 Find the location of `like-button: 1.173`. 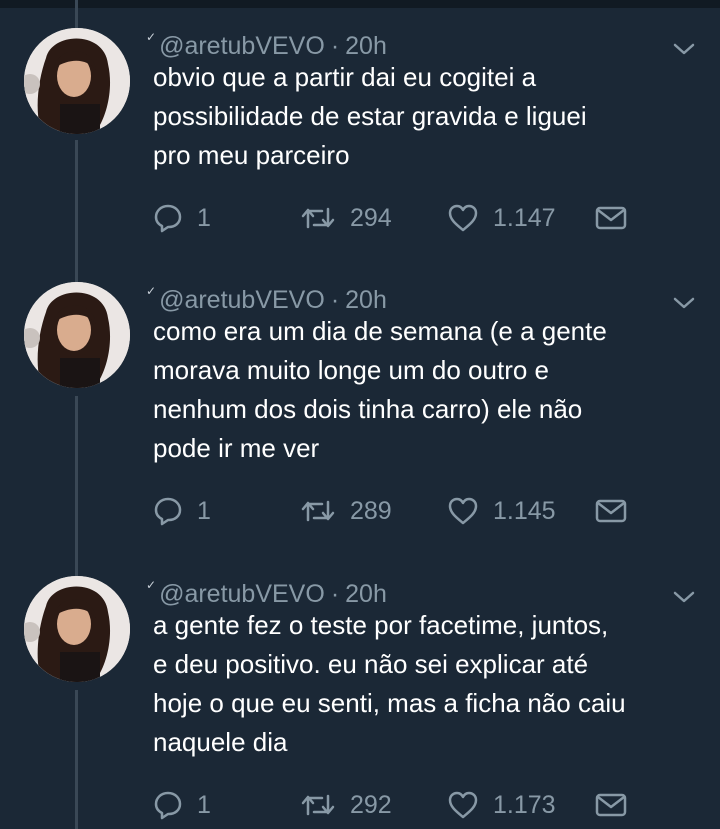

like-button: 1.173 is located at coordinates (501, 805).